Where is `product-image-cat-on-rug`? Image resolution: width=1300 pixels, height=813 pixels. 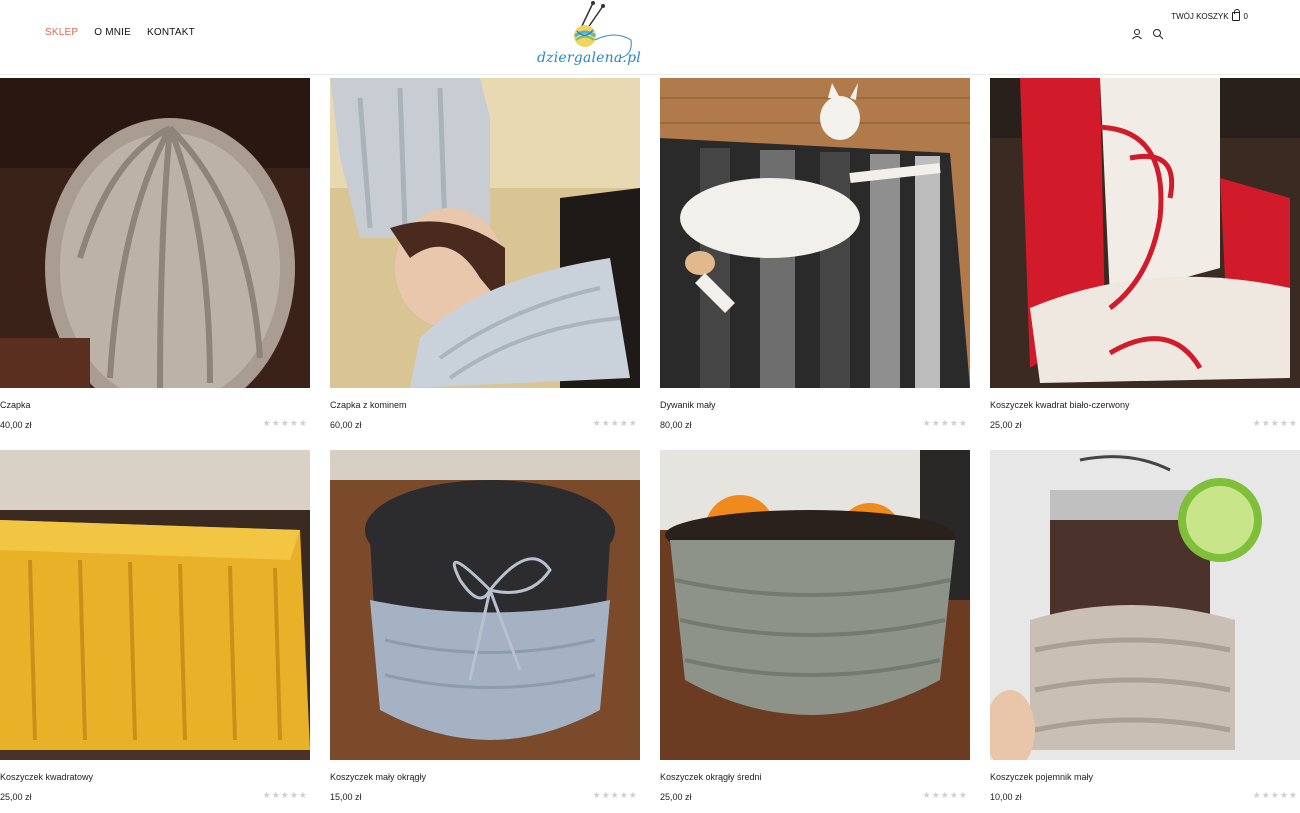 product-image-cat-on-rug is located at coordinates (815, 233).